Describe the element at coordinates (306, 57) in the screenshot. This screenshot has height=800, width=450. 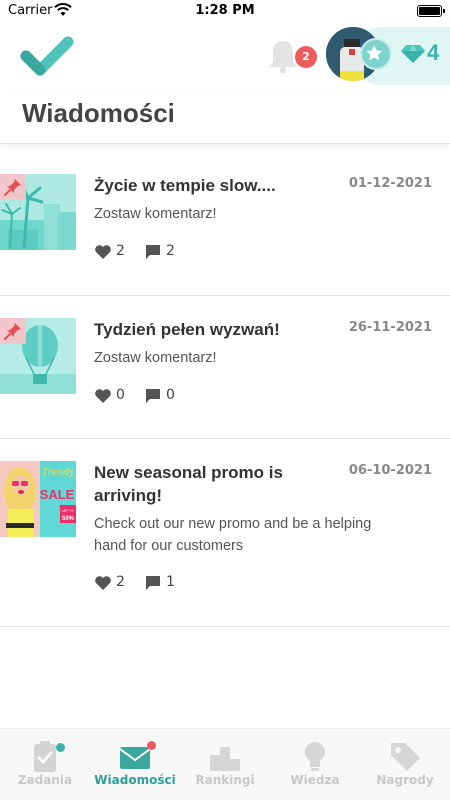
I see `notification-count-badge: 2` at that location.